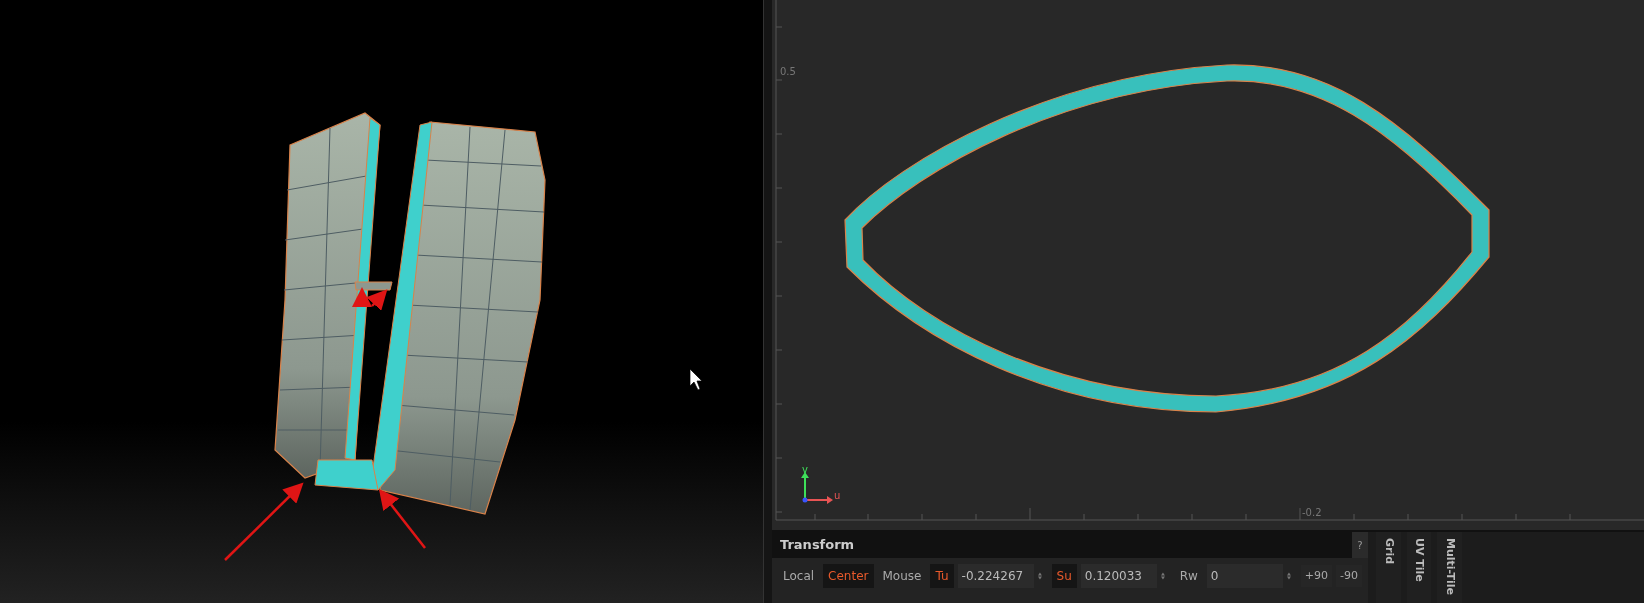 The height and width of the screenshot is (603, 1644). Describe the element at coordinates (1064, 576) in the screenshot. I see `field-label: Su` at that location.